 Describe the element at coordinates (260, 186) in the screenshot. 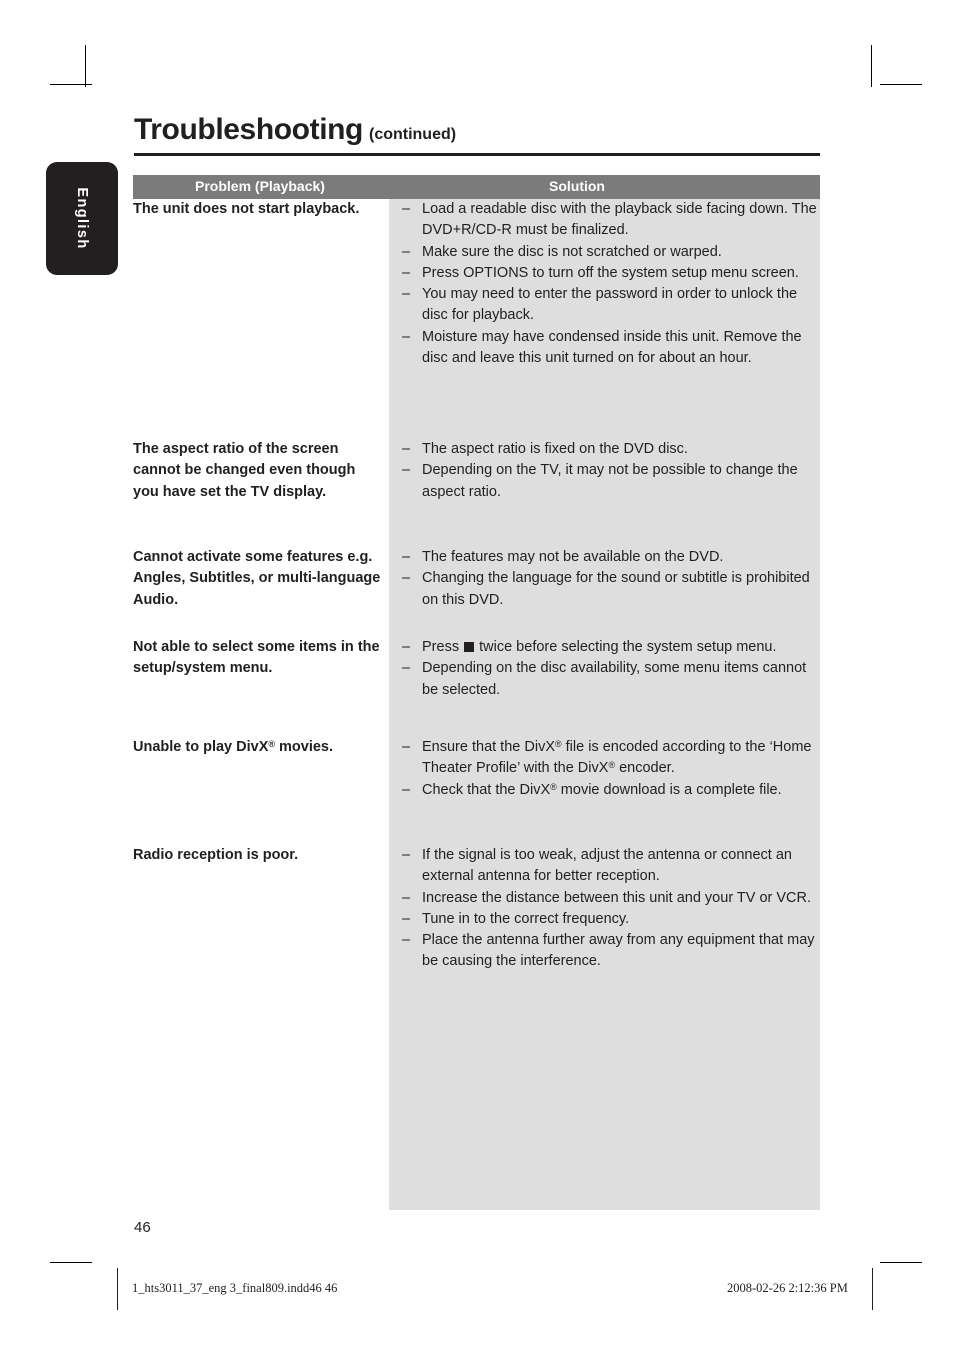

I see `column-header-problem: Problem (Playback)` at that location.